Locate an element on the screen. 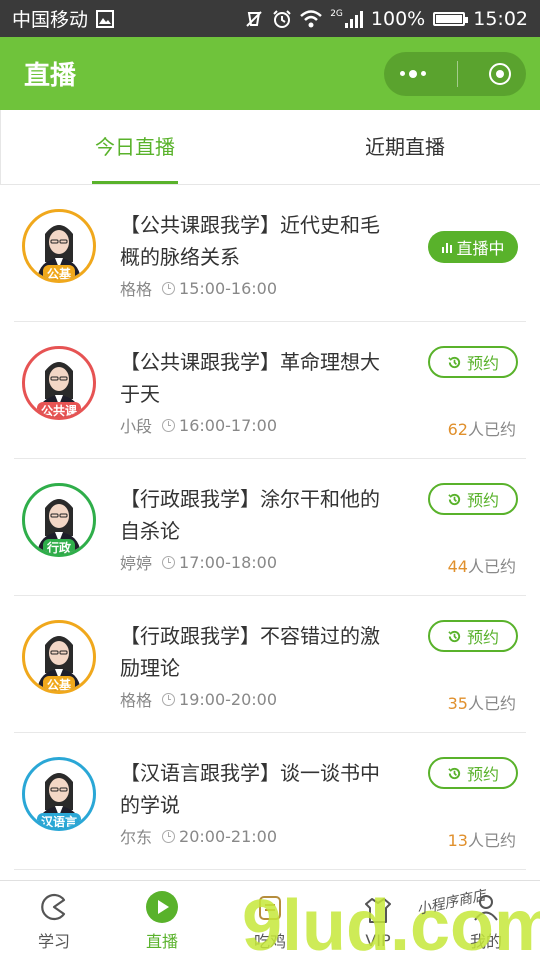 Image resolution: width=540 pixels, height=964 pixels. booked-number: 13 is located at coordinates (457, 840).